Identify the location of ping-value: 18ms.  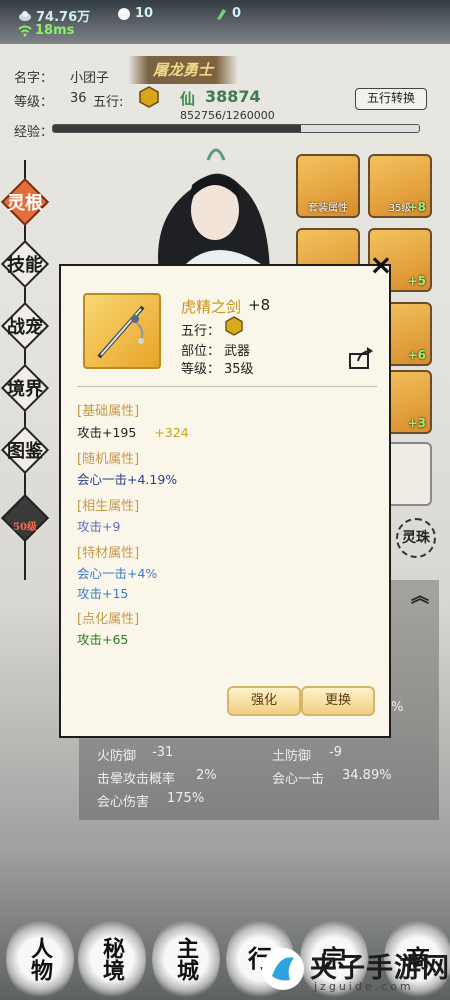
(55, 30).